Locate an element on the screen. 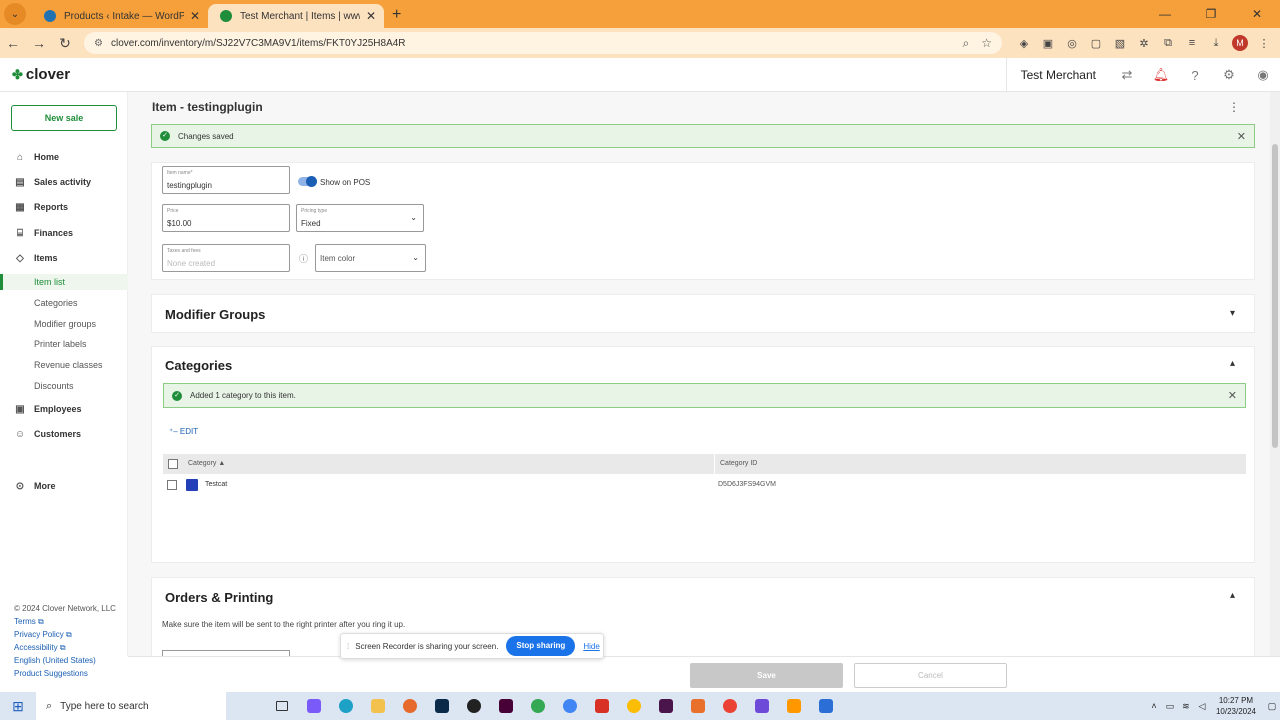 The height and width of the screenshot is (720, 1280). network-icon: ▭ is located at coordinates (1170, 706).